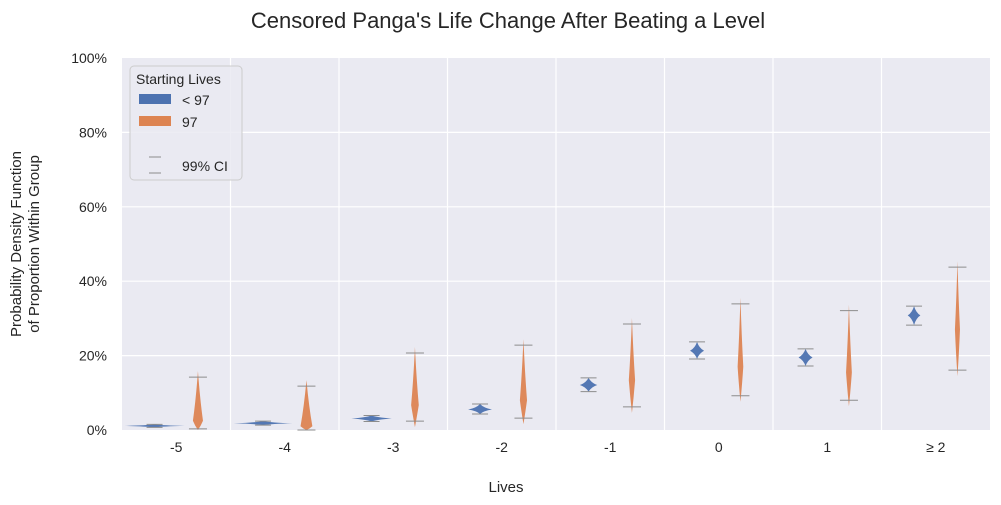 This screenshot has width=1001, height=505. I want to click on legend: Starting Lives < 97 97 99% CI, so click(186, 123).